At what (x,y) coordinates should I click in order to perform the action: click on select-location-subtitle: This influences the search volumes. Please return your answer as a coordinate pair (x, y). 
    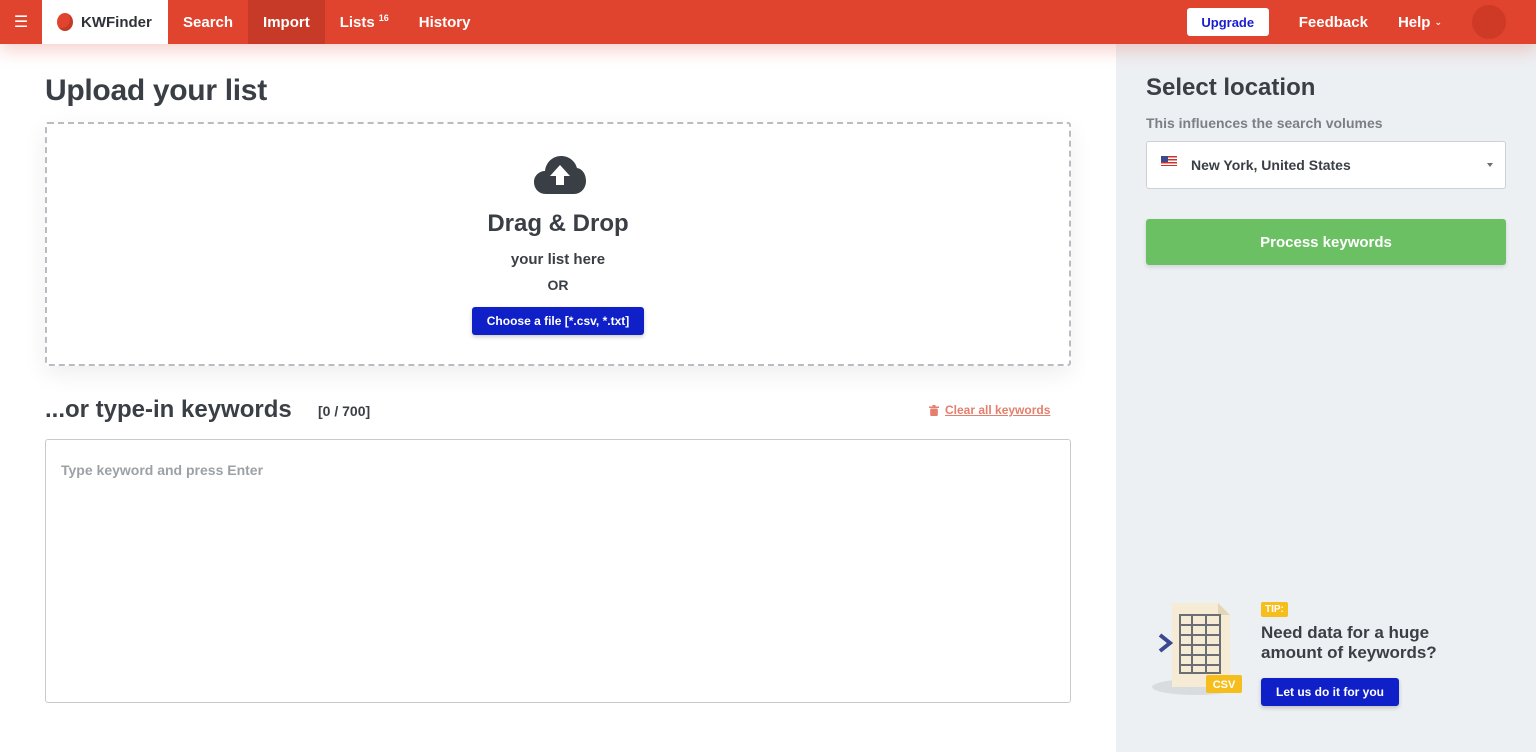
    Looking at the image, I should click on (1264, 123).